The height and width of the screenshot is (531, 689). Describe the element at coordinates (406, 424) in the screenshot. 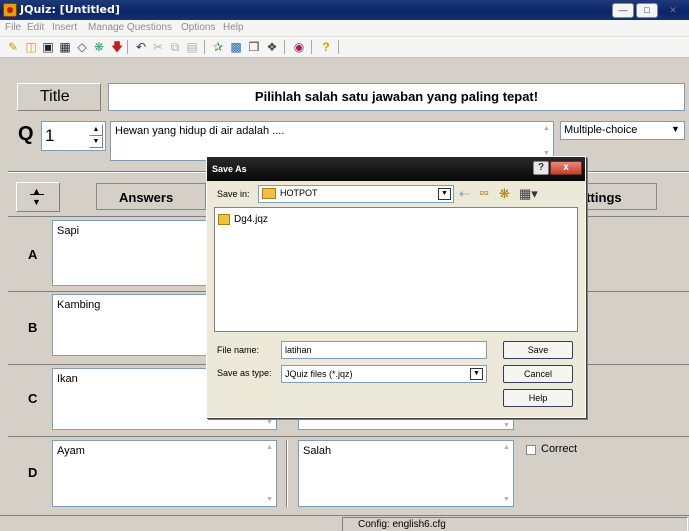

I see `feedback-c-input: ▼` at that location.